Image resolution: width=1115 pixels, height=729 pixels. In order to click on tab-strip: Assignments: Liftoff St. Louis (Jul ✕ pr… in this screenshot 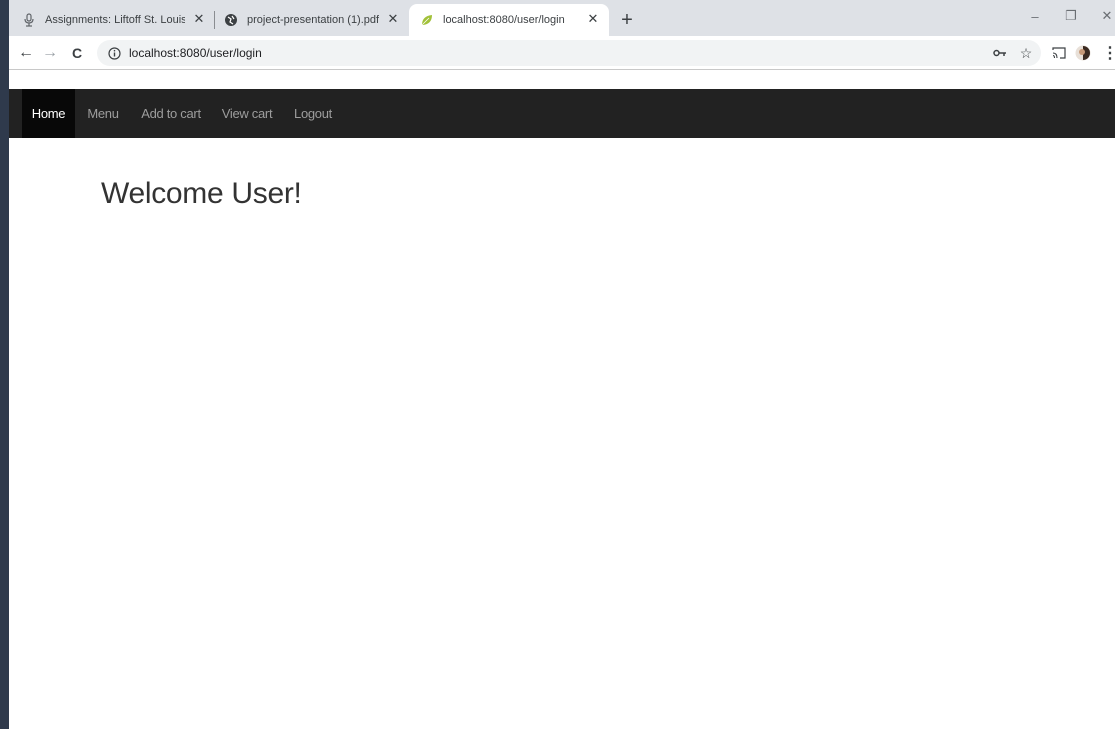, I will do `click(562, 18)`.